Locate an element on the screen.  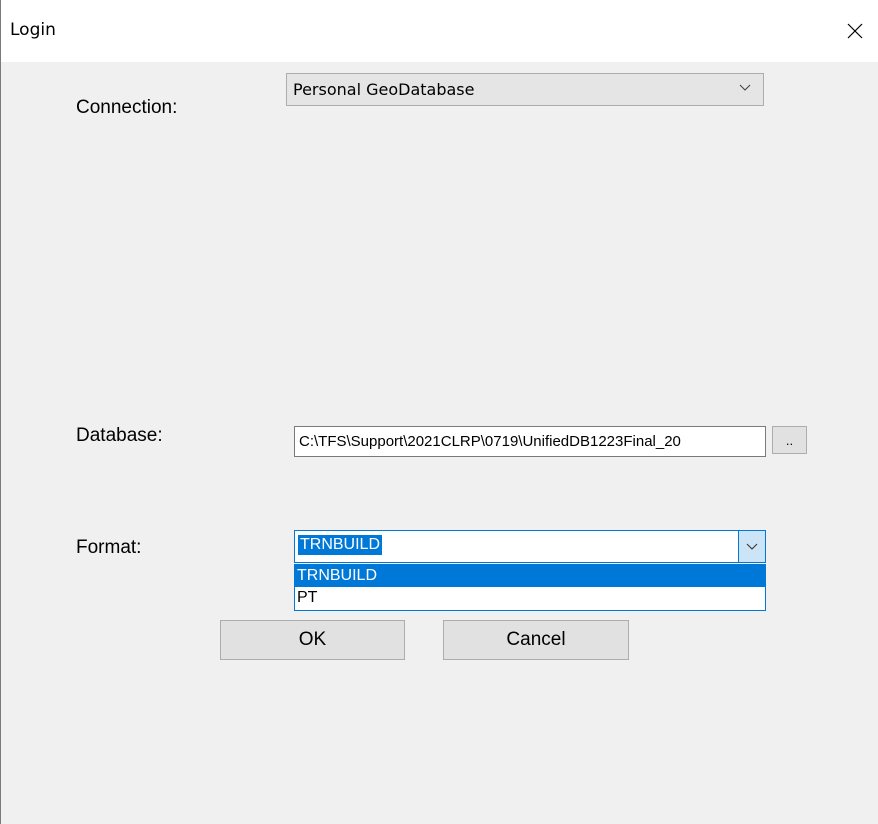
format-dropdown-button is located at coordinates (751, 546).